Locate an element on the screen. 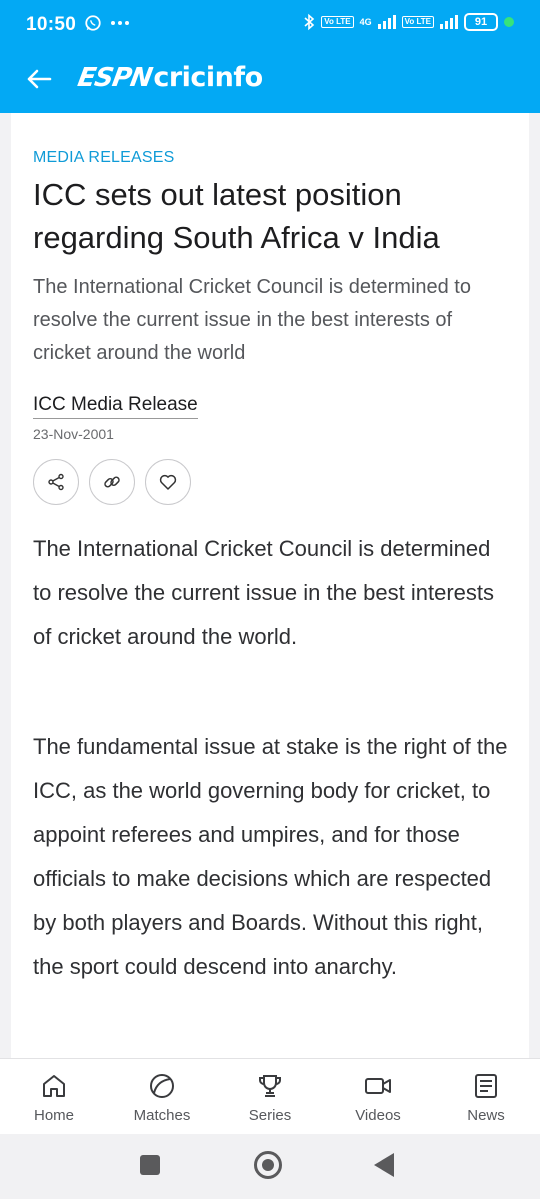 The image size is (540, 1199). ball-icon is located at coordinates (162, 1086).